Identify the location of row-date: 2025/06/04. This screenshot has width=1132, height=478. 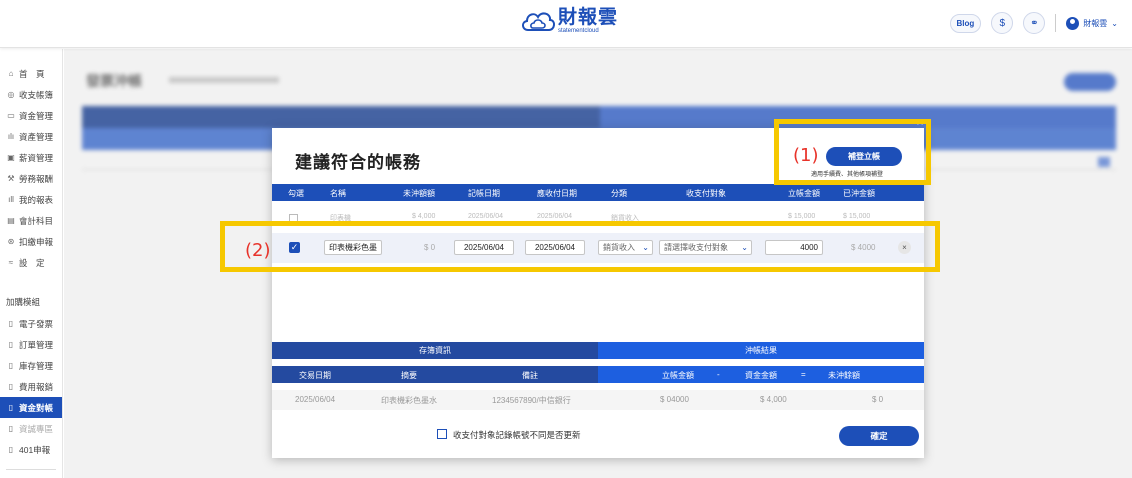
(486, 216).